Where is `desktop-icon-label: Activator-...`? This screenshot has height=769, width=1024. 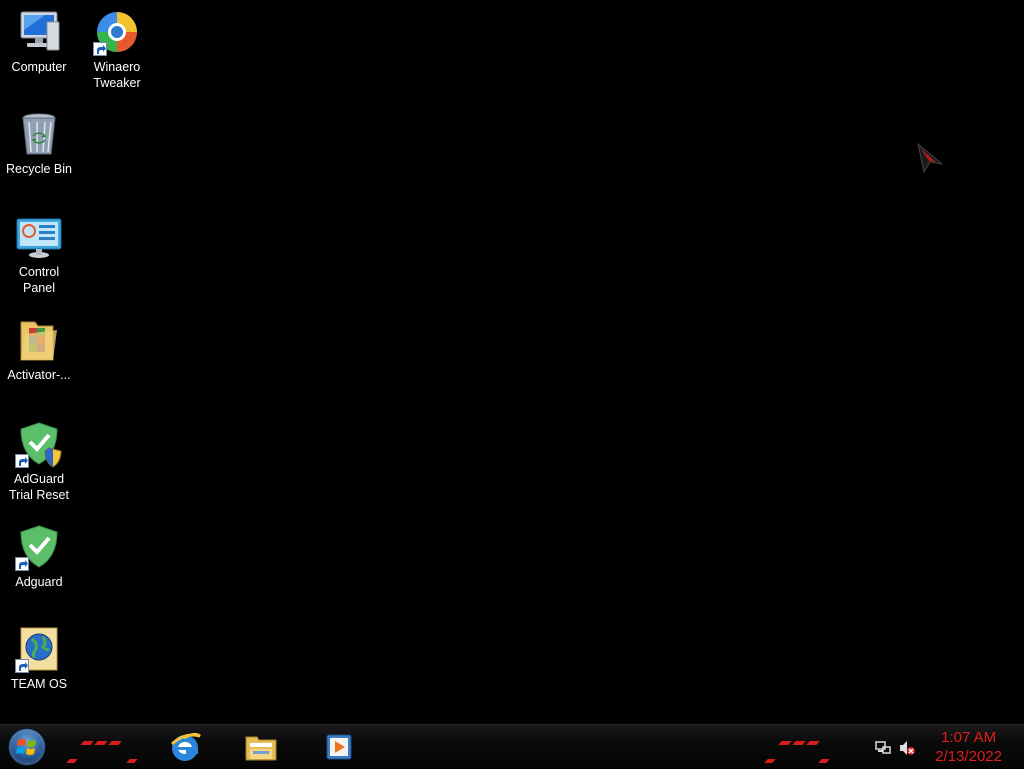
desktop-icon-label: Activator-... is located at coordinates (39, 375).